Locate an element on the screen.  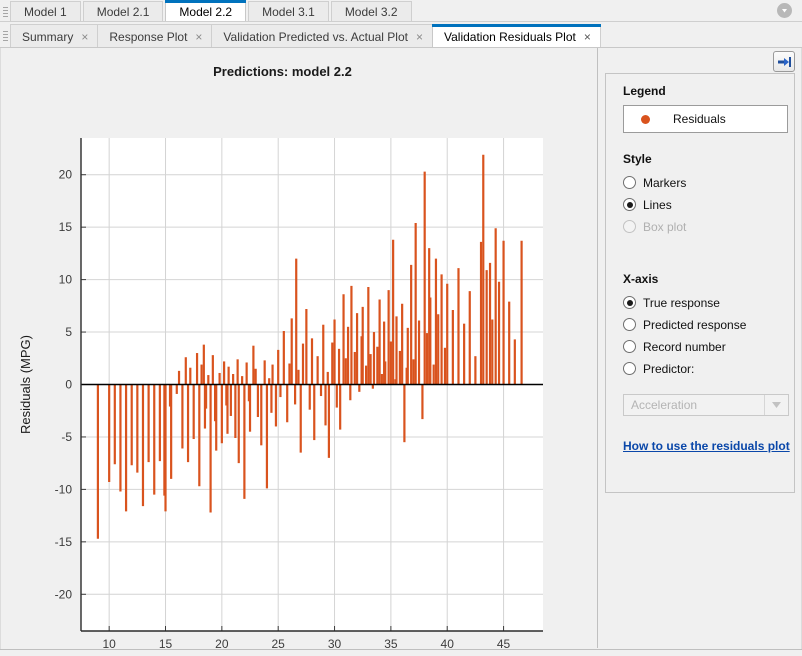
y-tick-label: -5 is located at coordinates (66, 437).